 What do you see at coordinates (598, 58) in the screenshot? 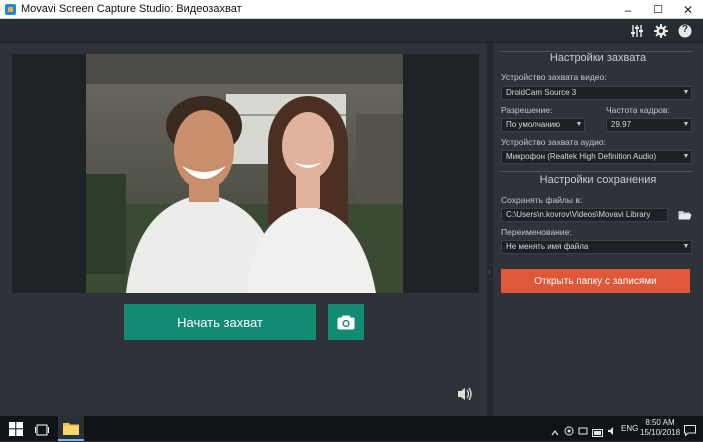
I see `capture-settings-title: Настройки захвата` at bounding box center [598, 58].